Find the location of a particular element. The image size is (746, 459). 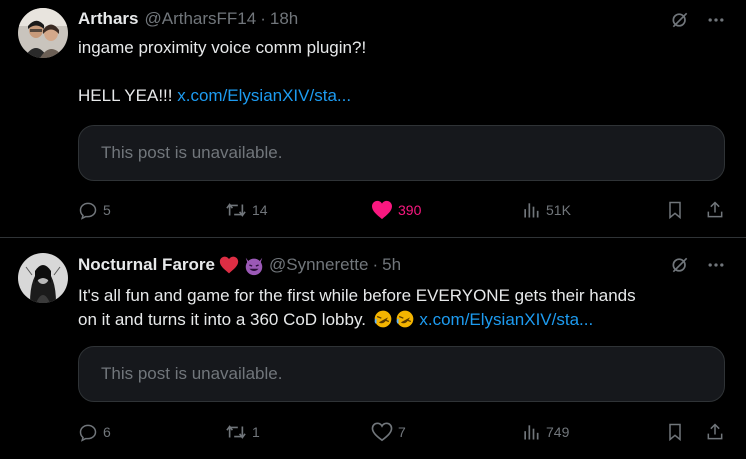

repost-button: 14 is located at coordinates (246, 210).